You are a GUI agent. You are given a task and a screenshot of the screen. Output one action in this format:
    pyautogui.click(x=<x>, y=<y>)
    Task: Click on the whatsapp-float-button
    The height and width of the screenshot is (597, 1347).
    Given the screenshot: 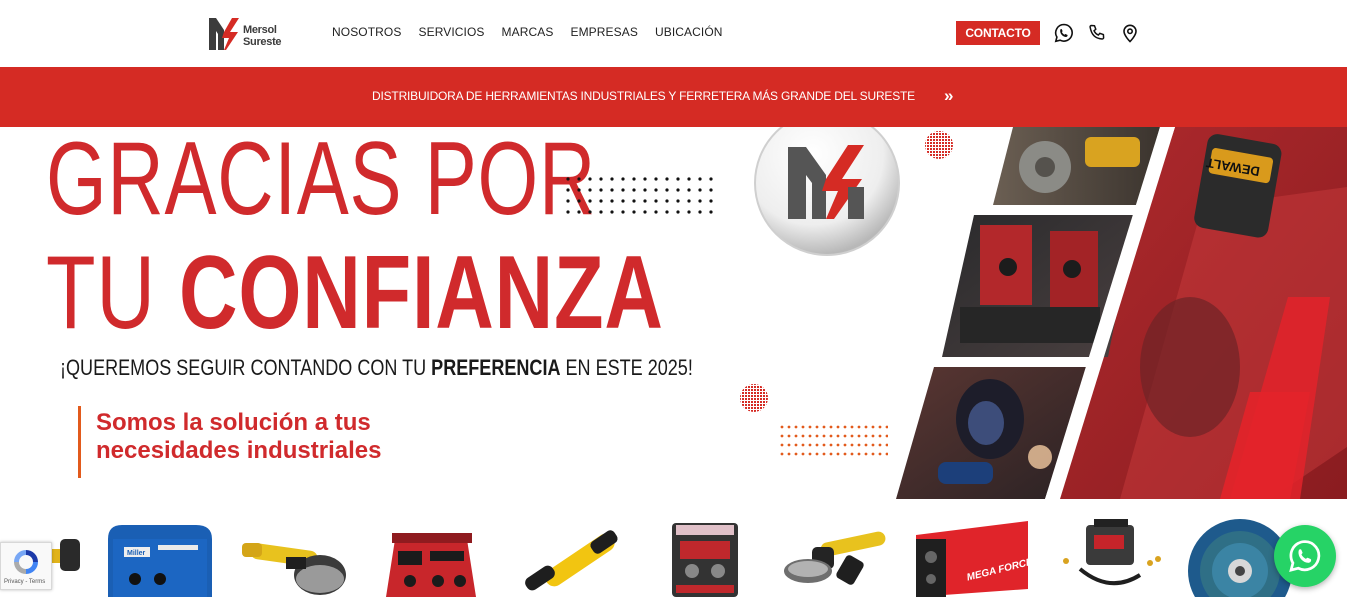 What is the action you would take?
    pyautogui.click(x=1305, y=556)
    